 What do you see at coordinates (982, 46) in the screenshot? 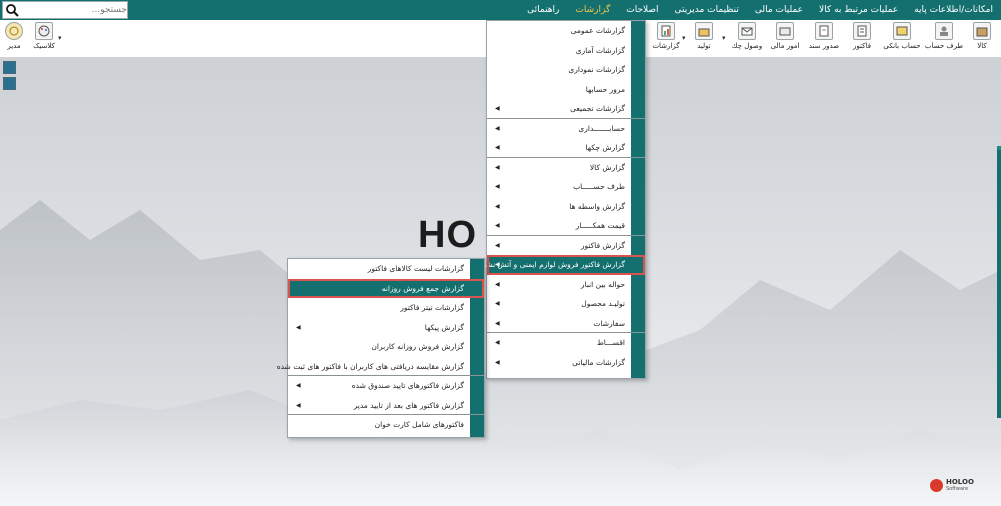
I see `goods-button-label: کالا` at bounding box center [982, 46].